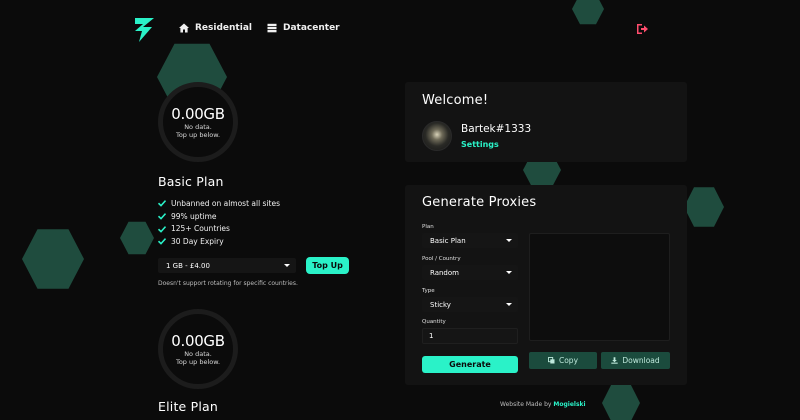 The height and width of the screenshot is (420, 800). What do you see at coordinates (526, 404) in the screenshot?
I see `footer-prefix: Website Made by` at bounding box center [526, 404].